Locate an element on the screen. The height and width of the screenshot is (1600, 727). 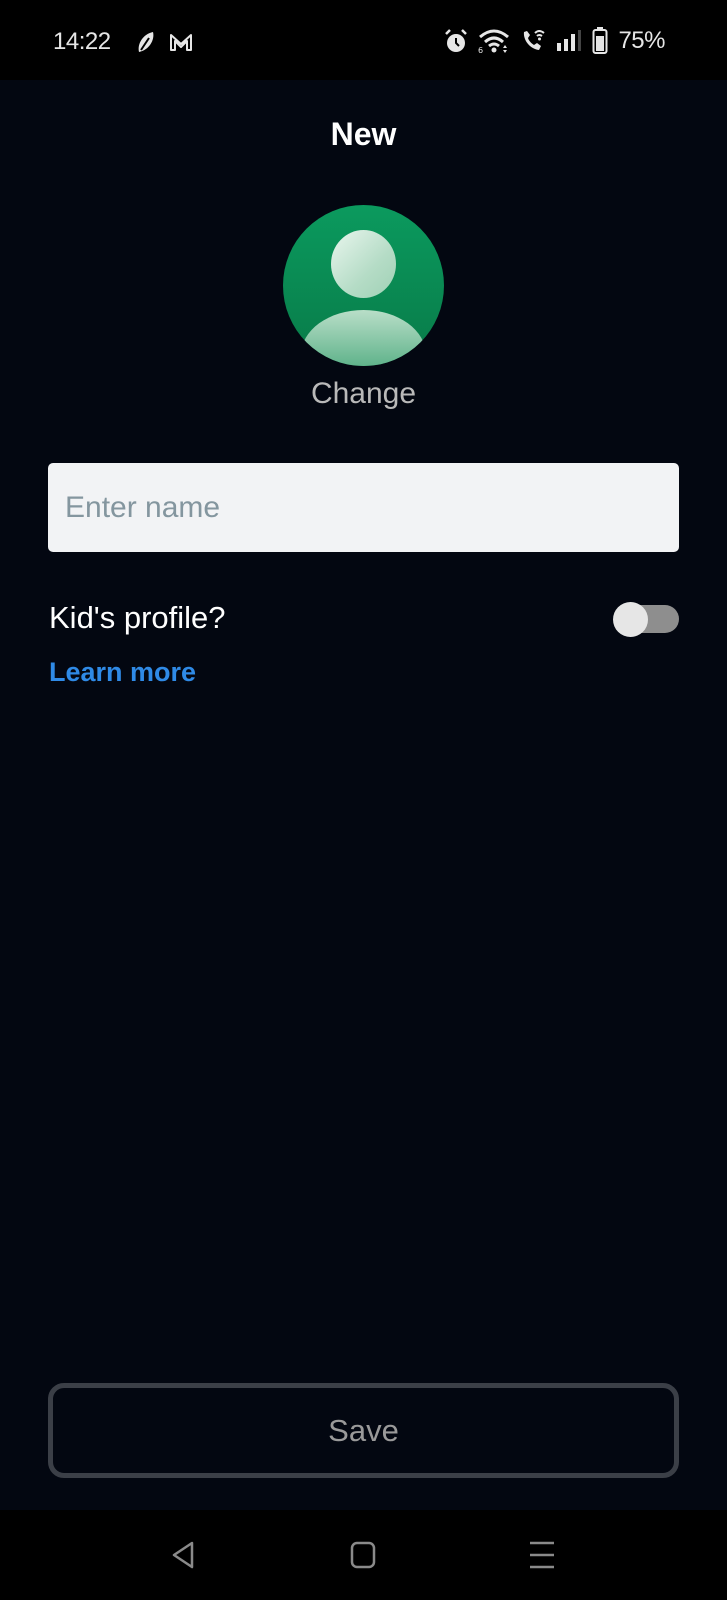
wifi-icon: 6 is located at coordinates (494, 41).